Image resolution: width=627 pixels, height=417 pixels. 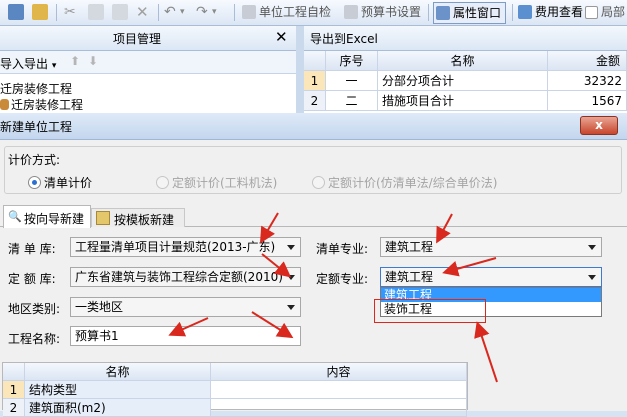 What do you see at coordinates (120, 12) in the screenshot?
I see `paste-icon` at bounding box center [120, 12].